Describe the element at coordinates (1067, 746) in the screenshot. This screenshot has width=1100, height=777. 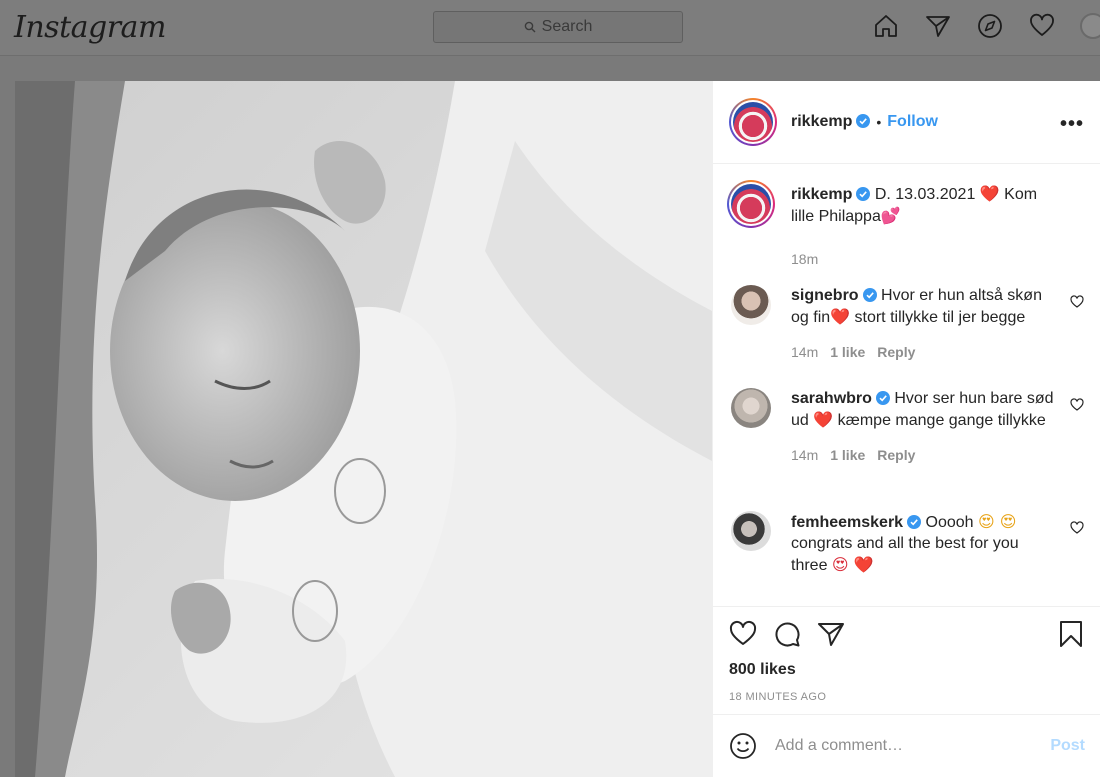
I see `post-comment-button: Post` at that location.